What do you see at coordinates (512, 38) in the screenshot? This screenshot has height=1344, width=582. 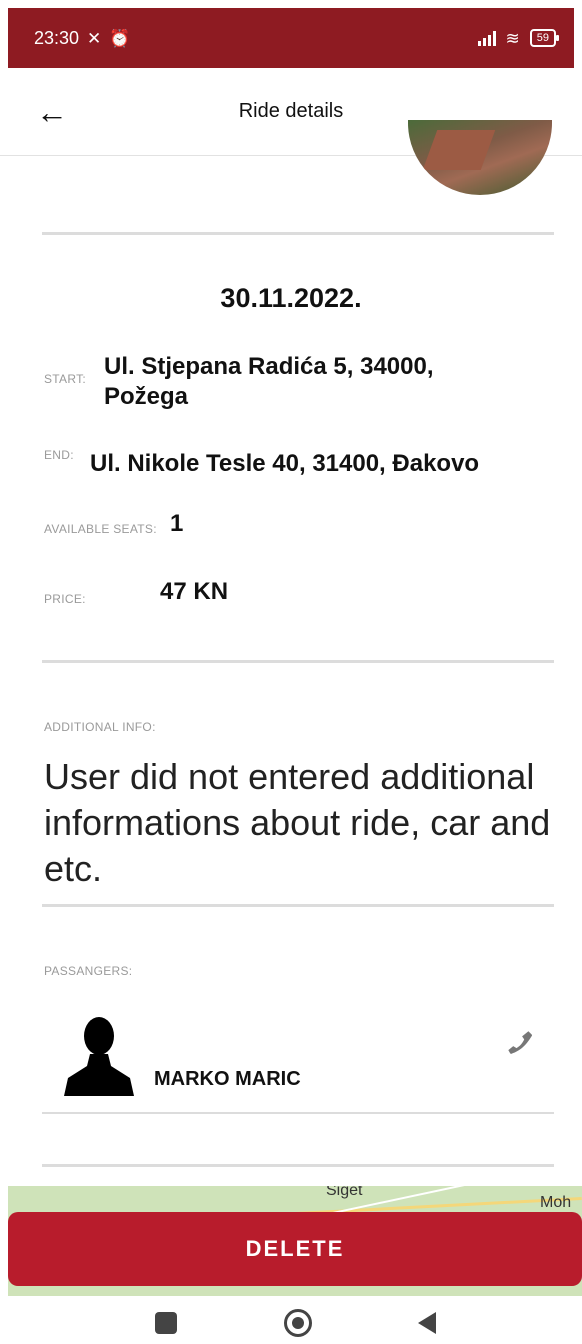 I see `wifi-icon: ≋` at bounding box center [512, 38].